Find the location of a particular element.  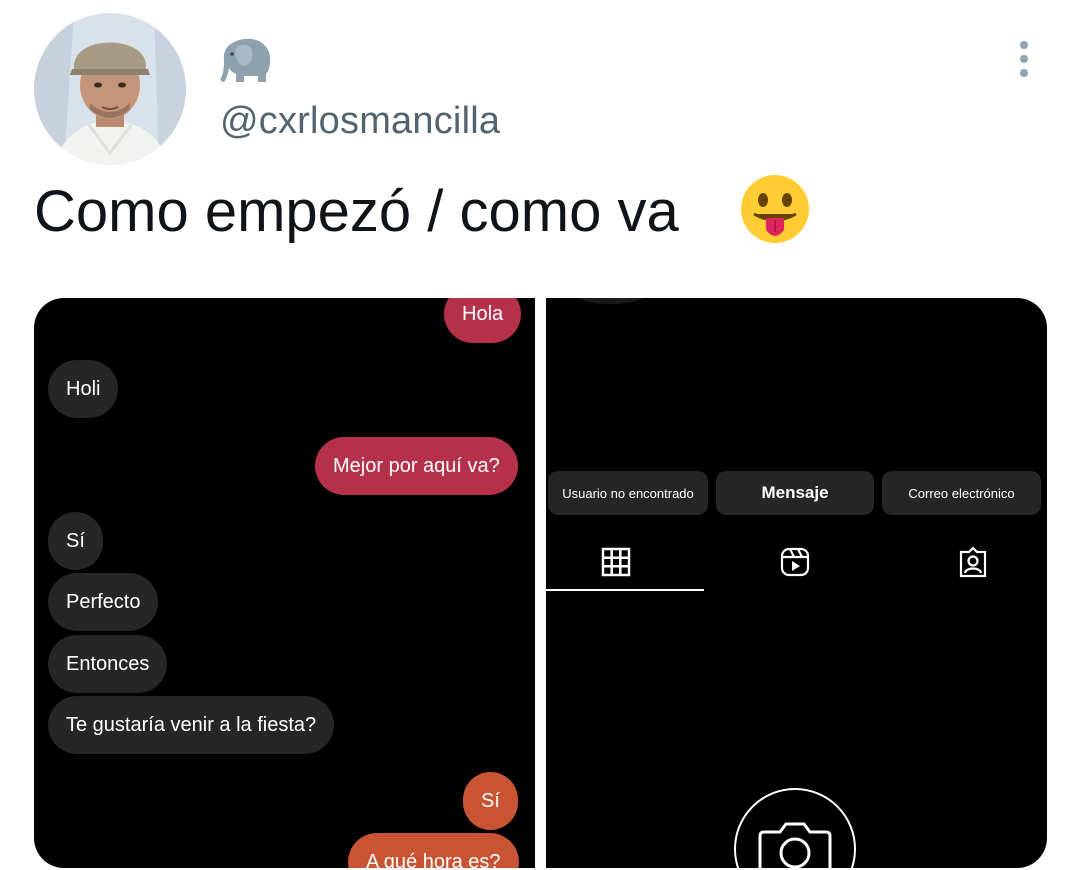

message-bubble-outgoing: Hola is located at coordinates (483, 320).